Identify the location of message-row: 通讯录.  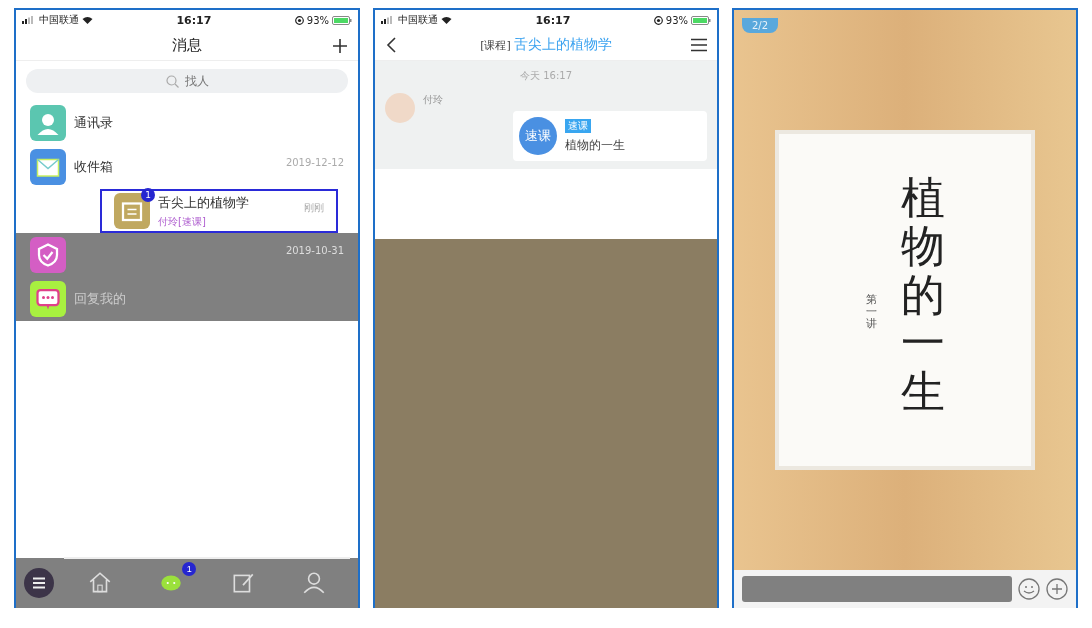
(187, 123).